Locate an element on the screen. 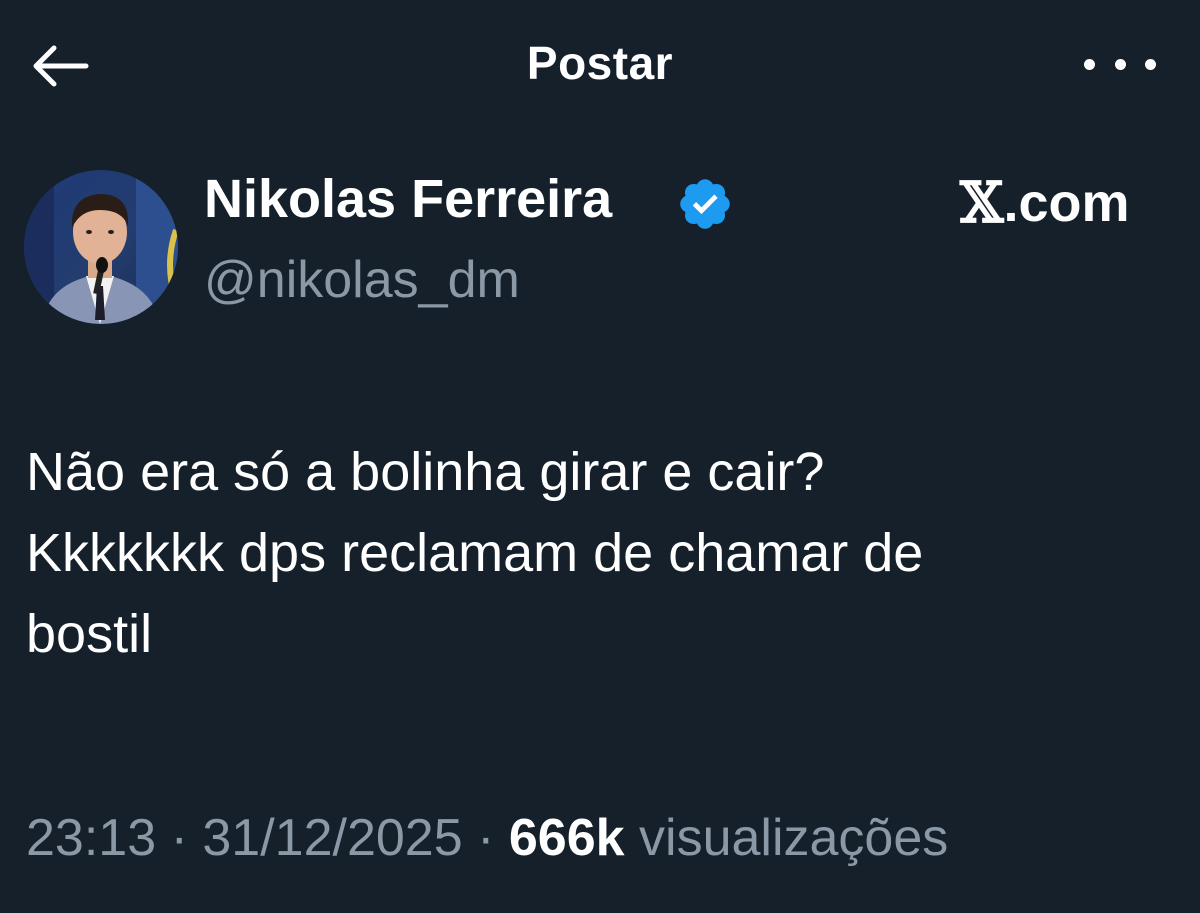 This screenshot has width=1200, height=913. more-options-button is located at coordinates (1120, 64).